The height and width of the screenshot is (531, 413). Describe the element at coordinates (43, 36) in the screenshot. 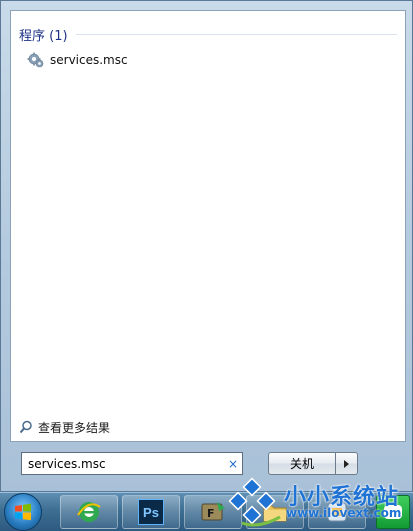

I see `results-group-title: 程序 (1)` at that location.